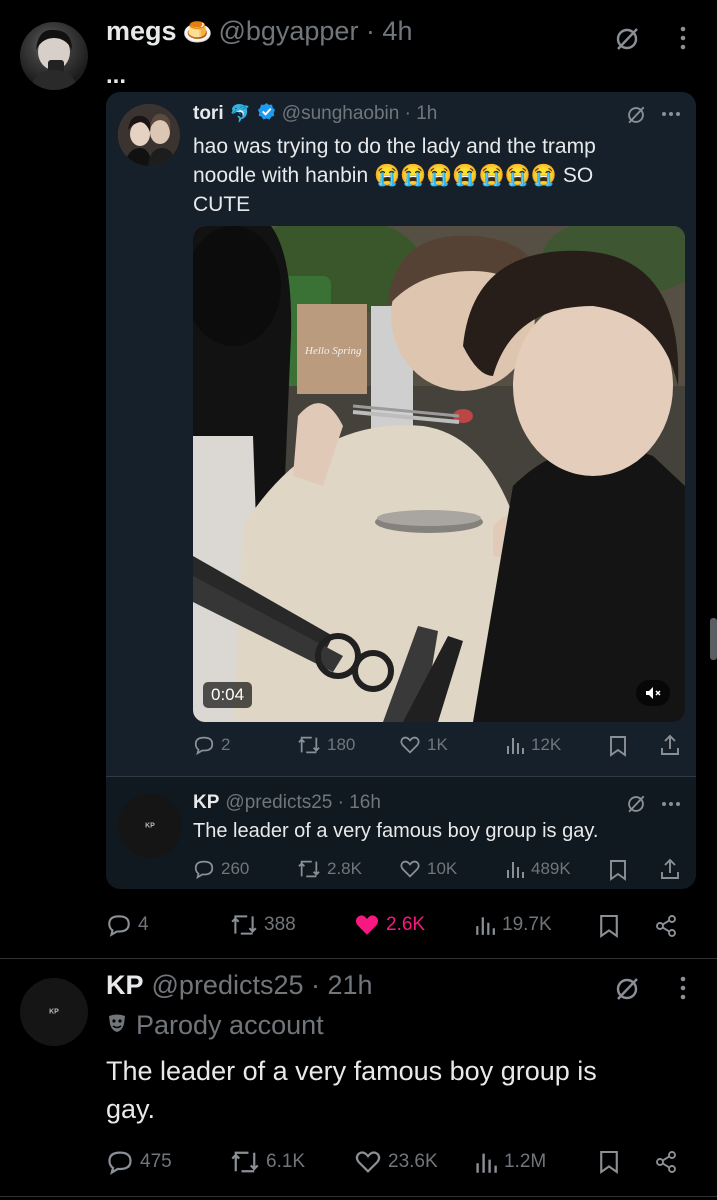  I want to click on reply-count: 2, so click(226, 744).